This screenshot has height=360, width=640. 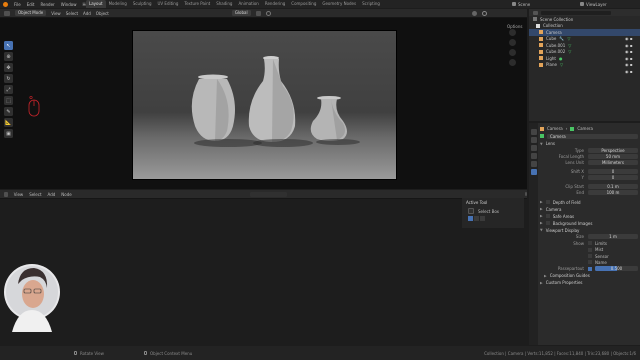 I want to click on tab-shading: Shading, so click(x=224, y=4).